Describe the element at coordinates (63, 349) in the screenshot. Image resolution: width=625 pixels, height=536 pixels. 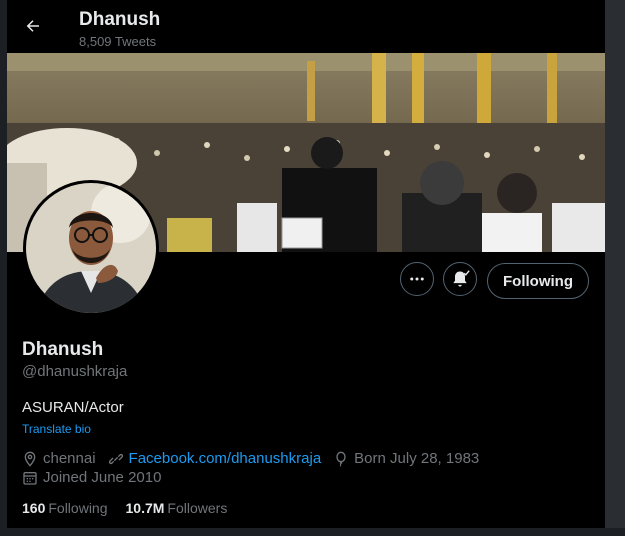
I see `profile-name: Dhanush` at that location.